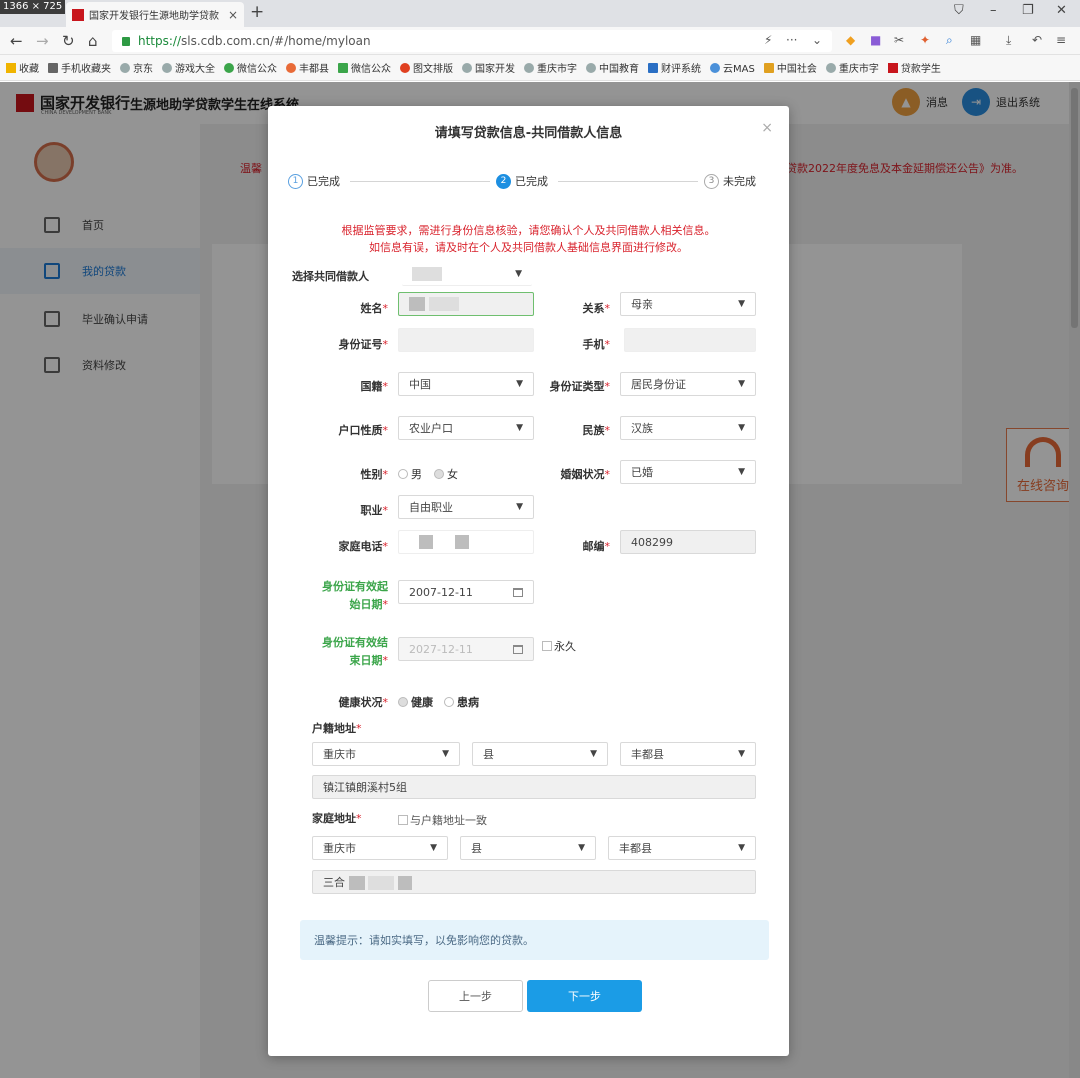  I want to click on bookmark-item: 游戏大全, so click(188, 67).